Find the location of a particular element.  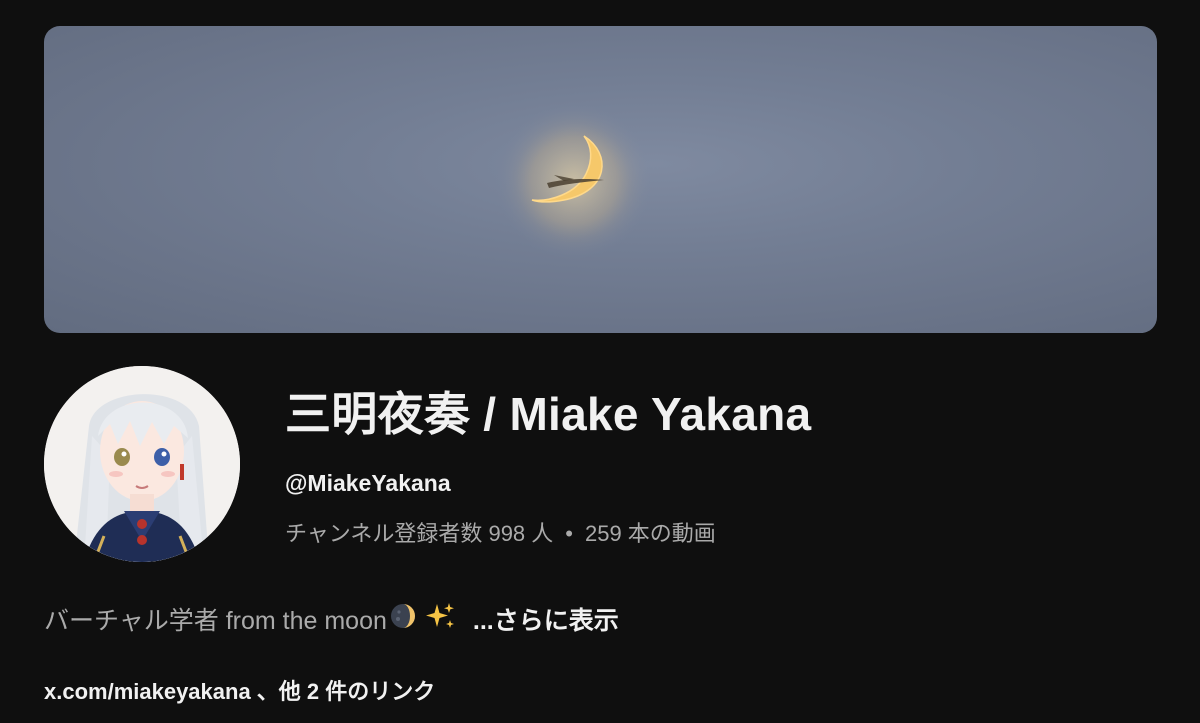

video-count: 259 本の動画 is located at coordinates (650, 533).